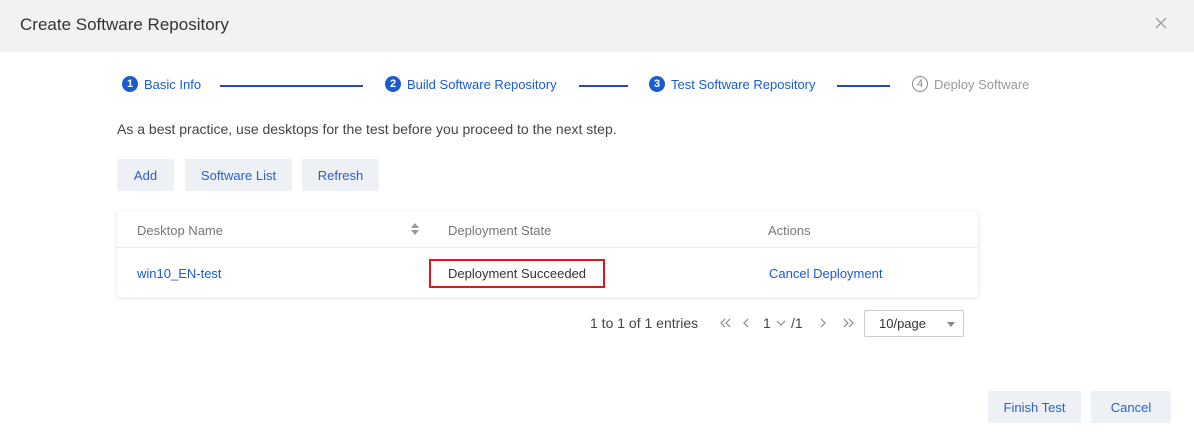  What do you see at coordinates (145, 175) in the screenshot?
I see `add-button: Add` at bounding box center [145, 175].